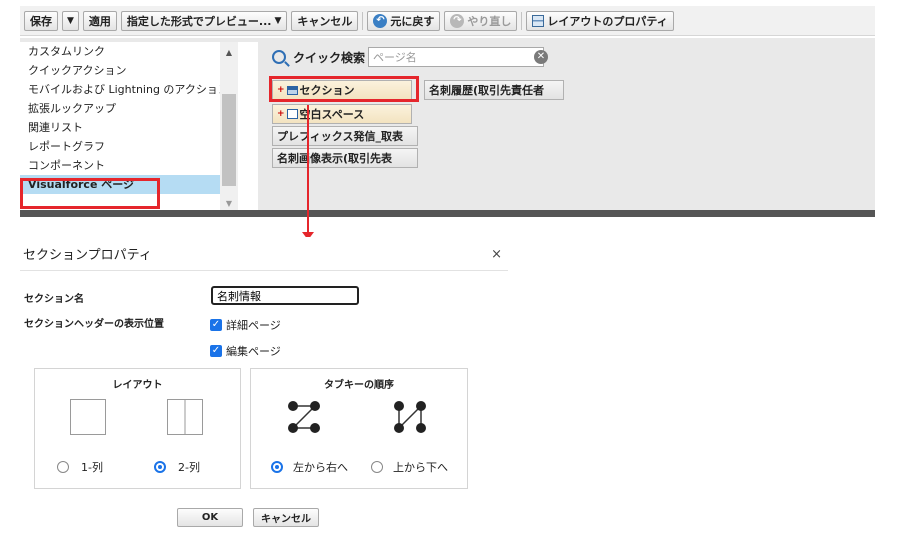 The height and width of the screenshot is (543, 919). Describe the element at coordinates (279, 57) in the screenshot. I see `search-icon` at that location.